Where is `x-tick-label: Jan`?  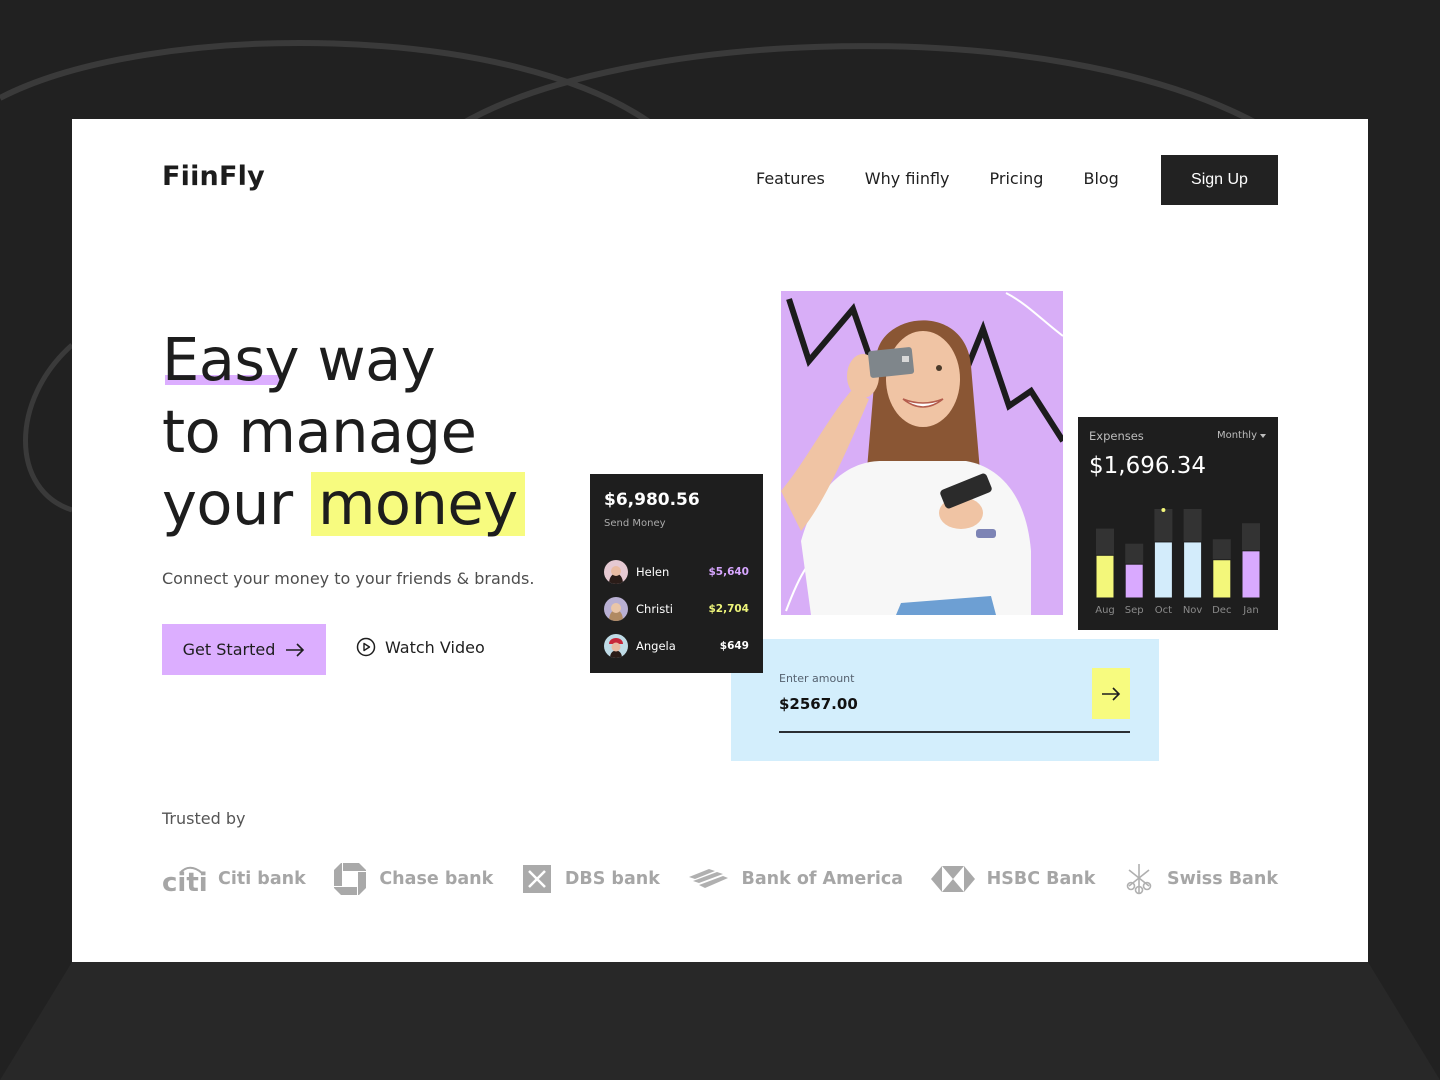
x-tick-label: Jan is located at coordinates (1250, 610).